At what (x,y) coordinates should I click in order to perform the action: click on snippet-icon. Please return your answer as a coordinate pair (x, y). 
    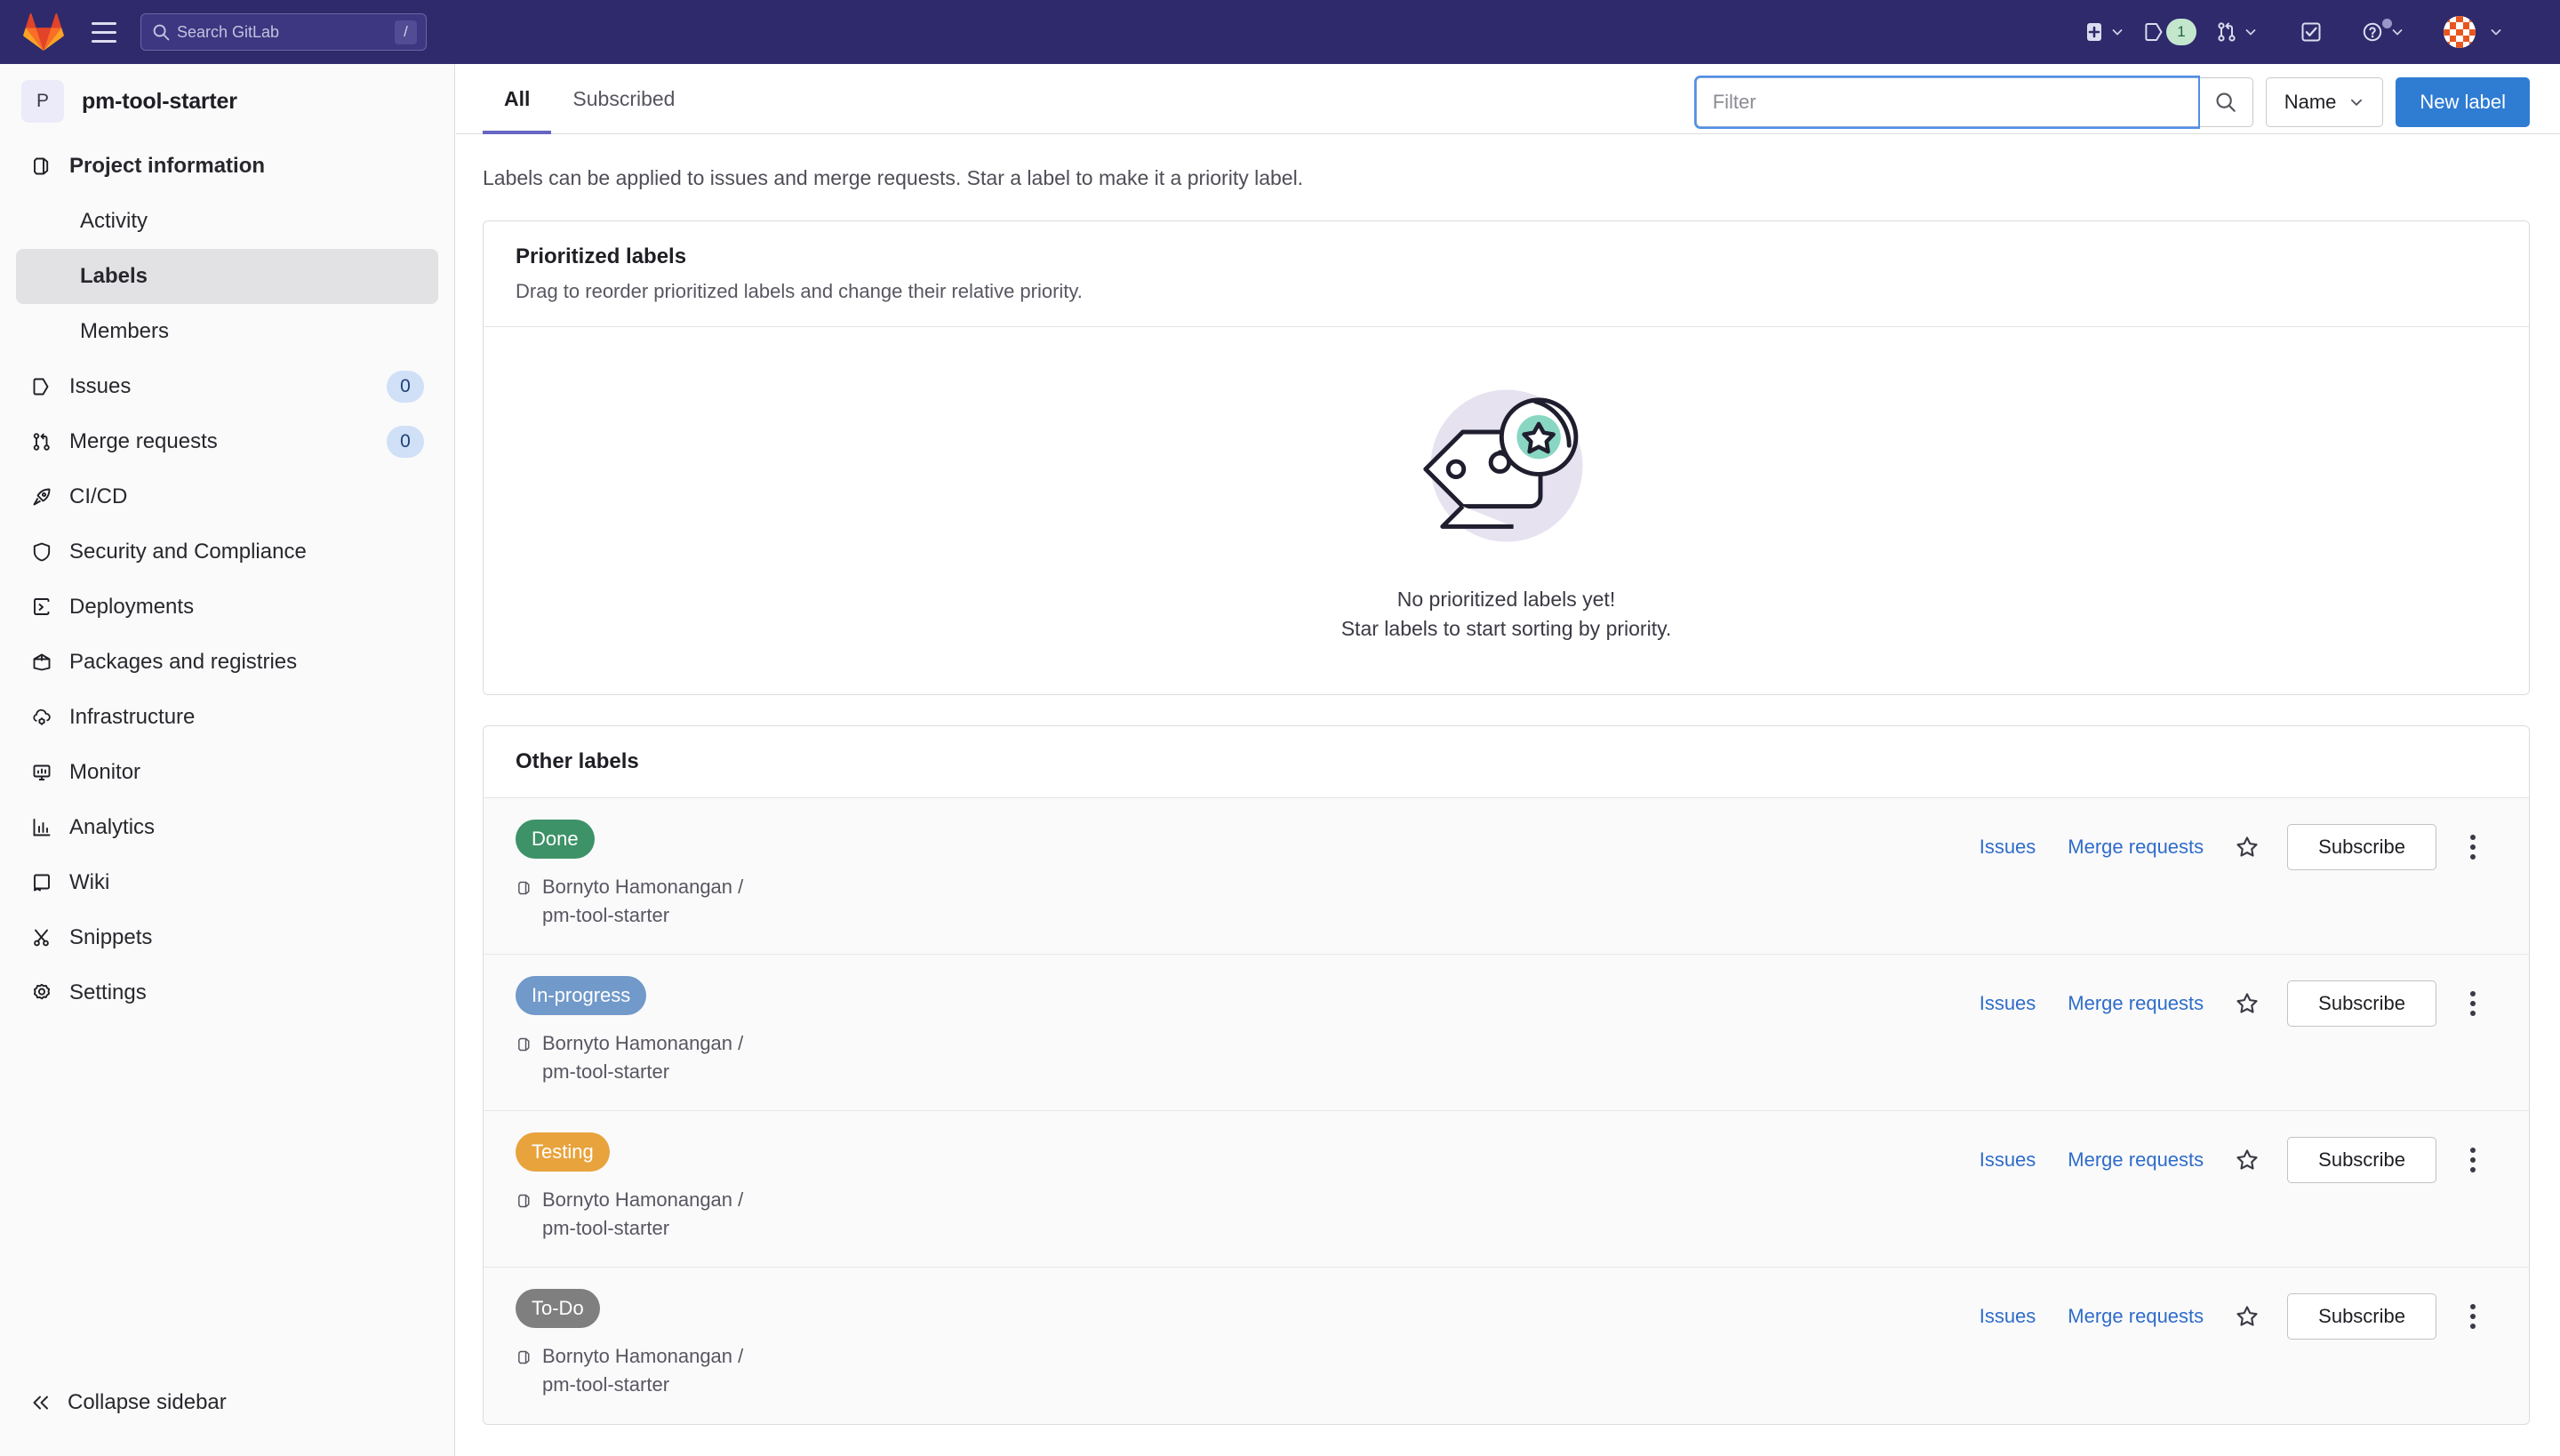
    Looking at the image, I should click on (45, 937).